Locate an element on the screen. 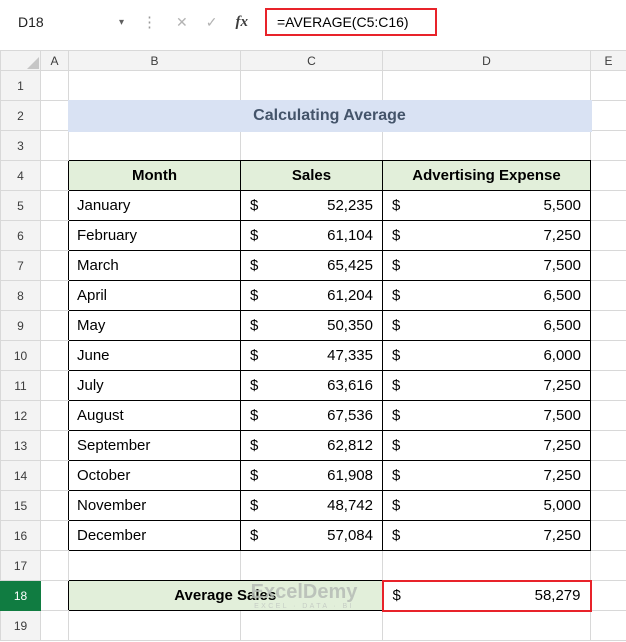 The width and height of the screenshot is (626, 642). sheet-title-cell: Calculating Average is located at coordinates (329, 115).